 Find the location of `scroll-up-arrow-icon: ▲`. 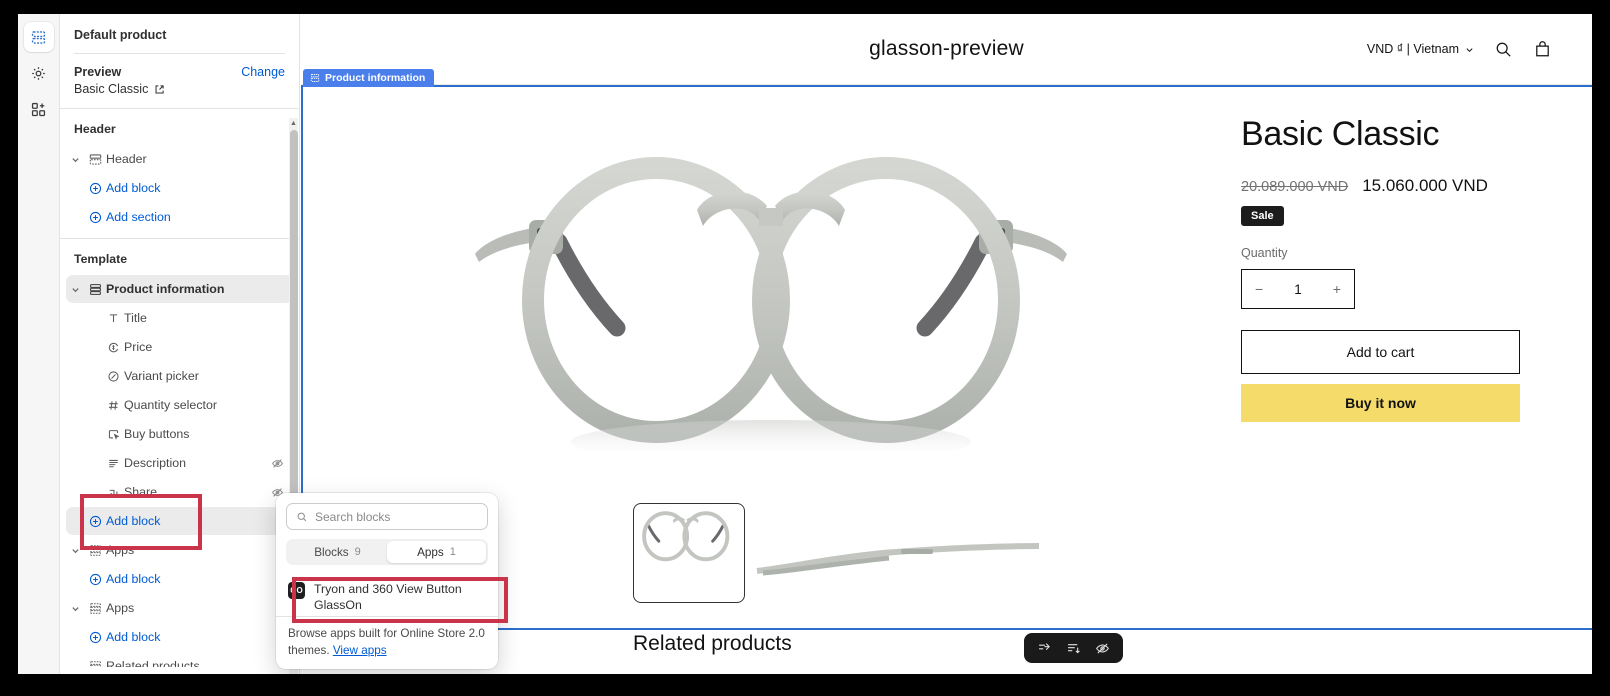

scroll-up-arrow-icon: ▲ is located at coordinates (293, 123).